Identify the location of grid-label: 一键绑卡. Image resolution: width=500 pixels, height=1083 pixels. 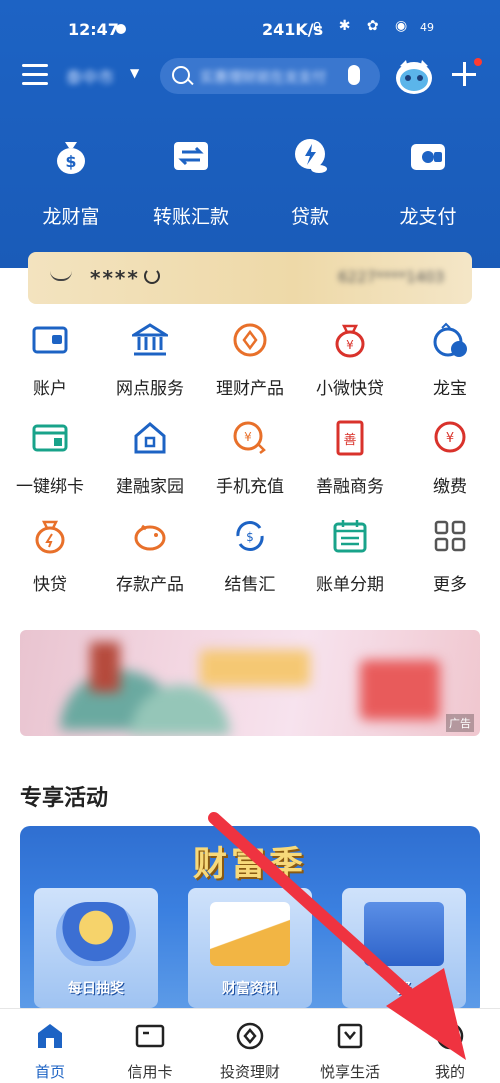
(50, 487).